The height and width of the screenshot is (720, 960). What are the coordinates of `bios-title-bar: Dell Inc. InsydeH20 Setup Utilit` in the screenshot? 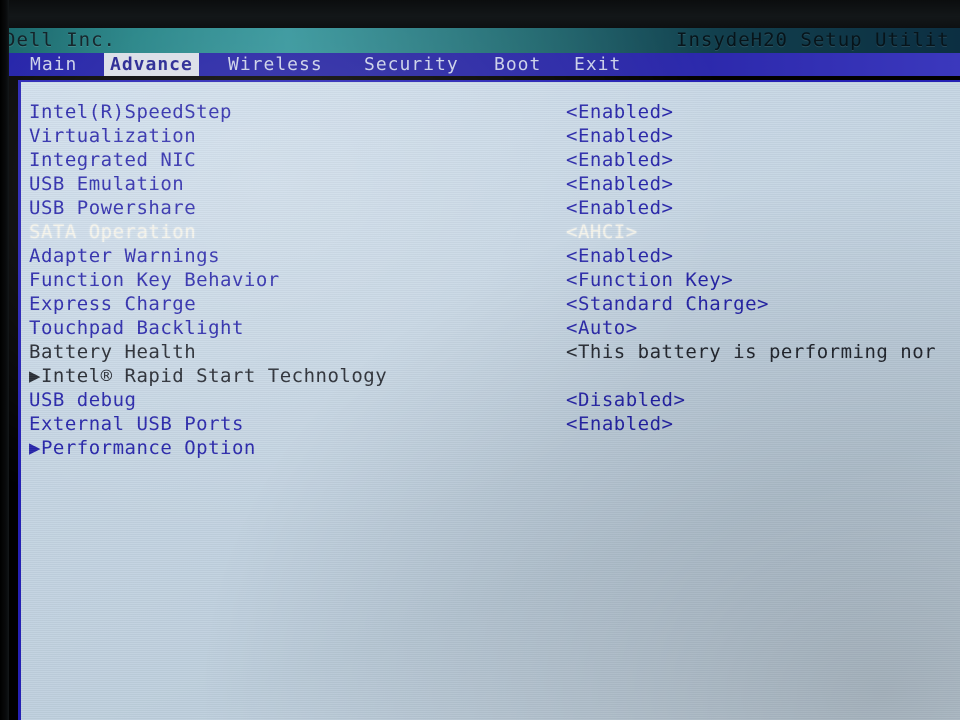 It's located at (480, 40).